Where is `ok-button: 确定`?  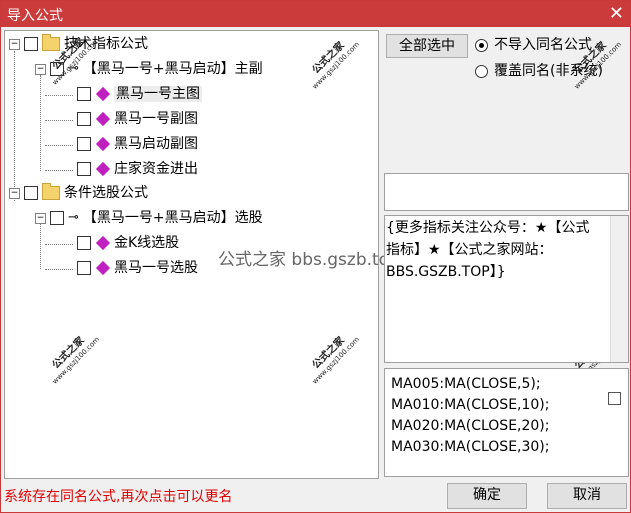
ok-button: 确定 is located at coordinates (487, 496).